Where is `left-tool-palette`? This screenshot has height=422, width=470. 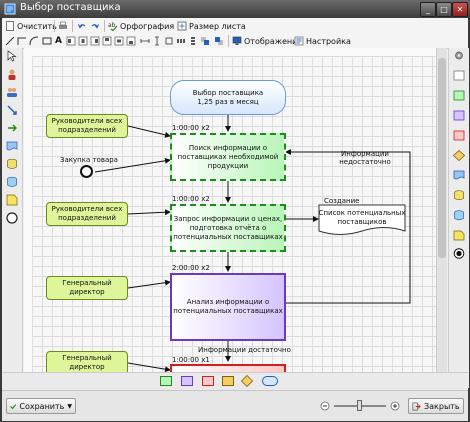 left-tool-palette is located at coordinates (12, 218).